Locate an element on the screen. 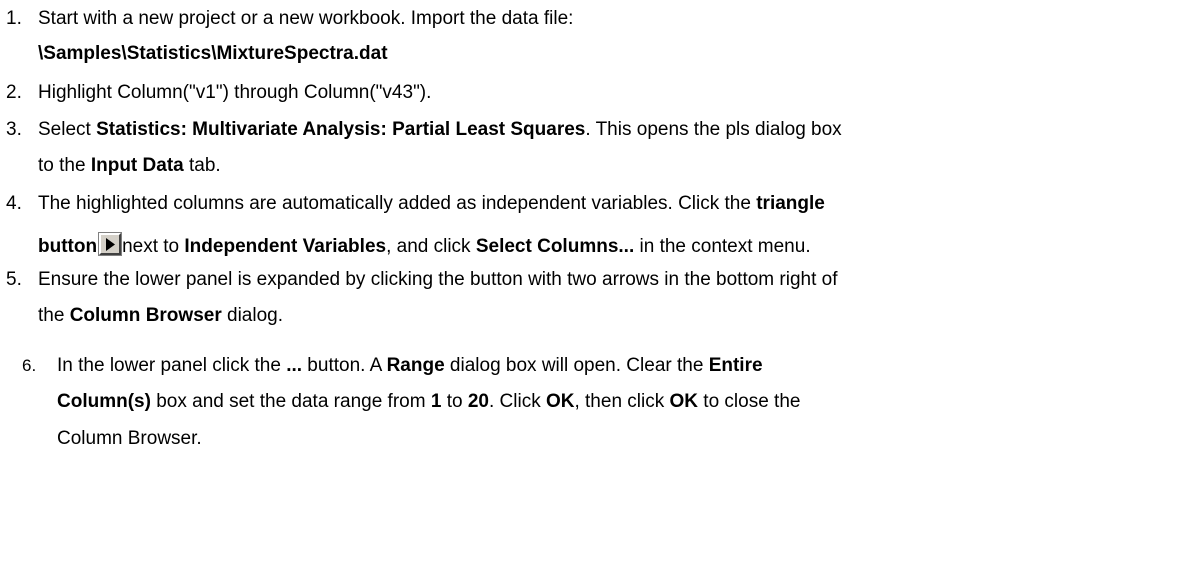  step-4-text-h: in the context menu. is located at coordinates (722, 246).